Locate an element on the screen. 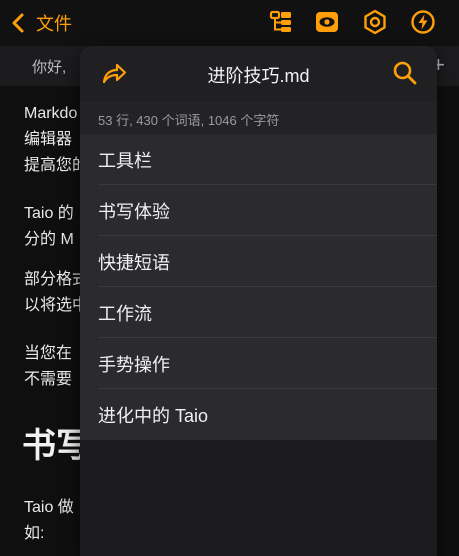  panel-header: 进阶技巧.md is located at coordinates (258, 74).